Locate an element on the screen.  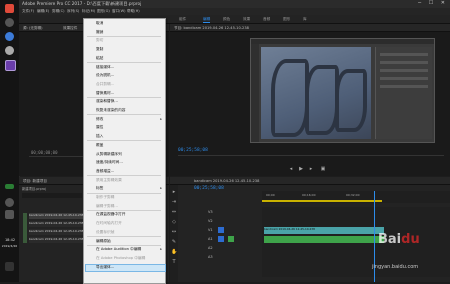
program-scrubber is located at coordinates (311, 155).